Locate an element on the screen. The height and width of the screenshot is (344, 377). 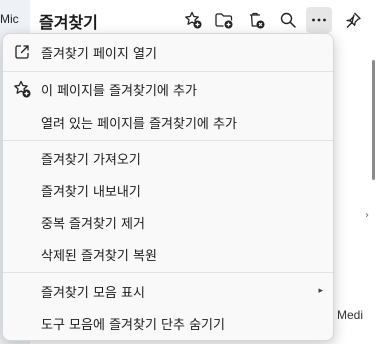
menu-item-label: 도구 모음에 즐겨찾기 단추 숨기기 is located at coordinates (133, 325).